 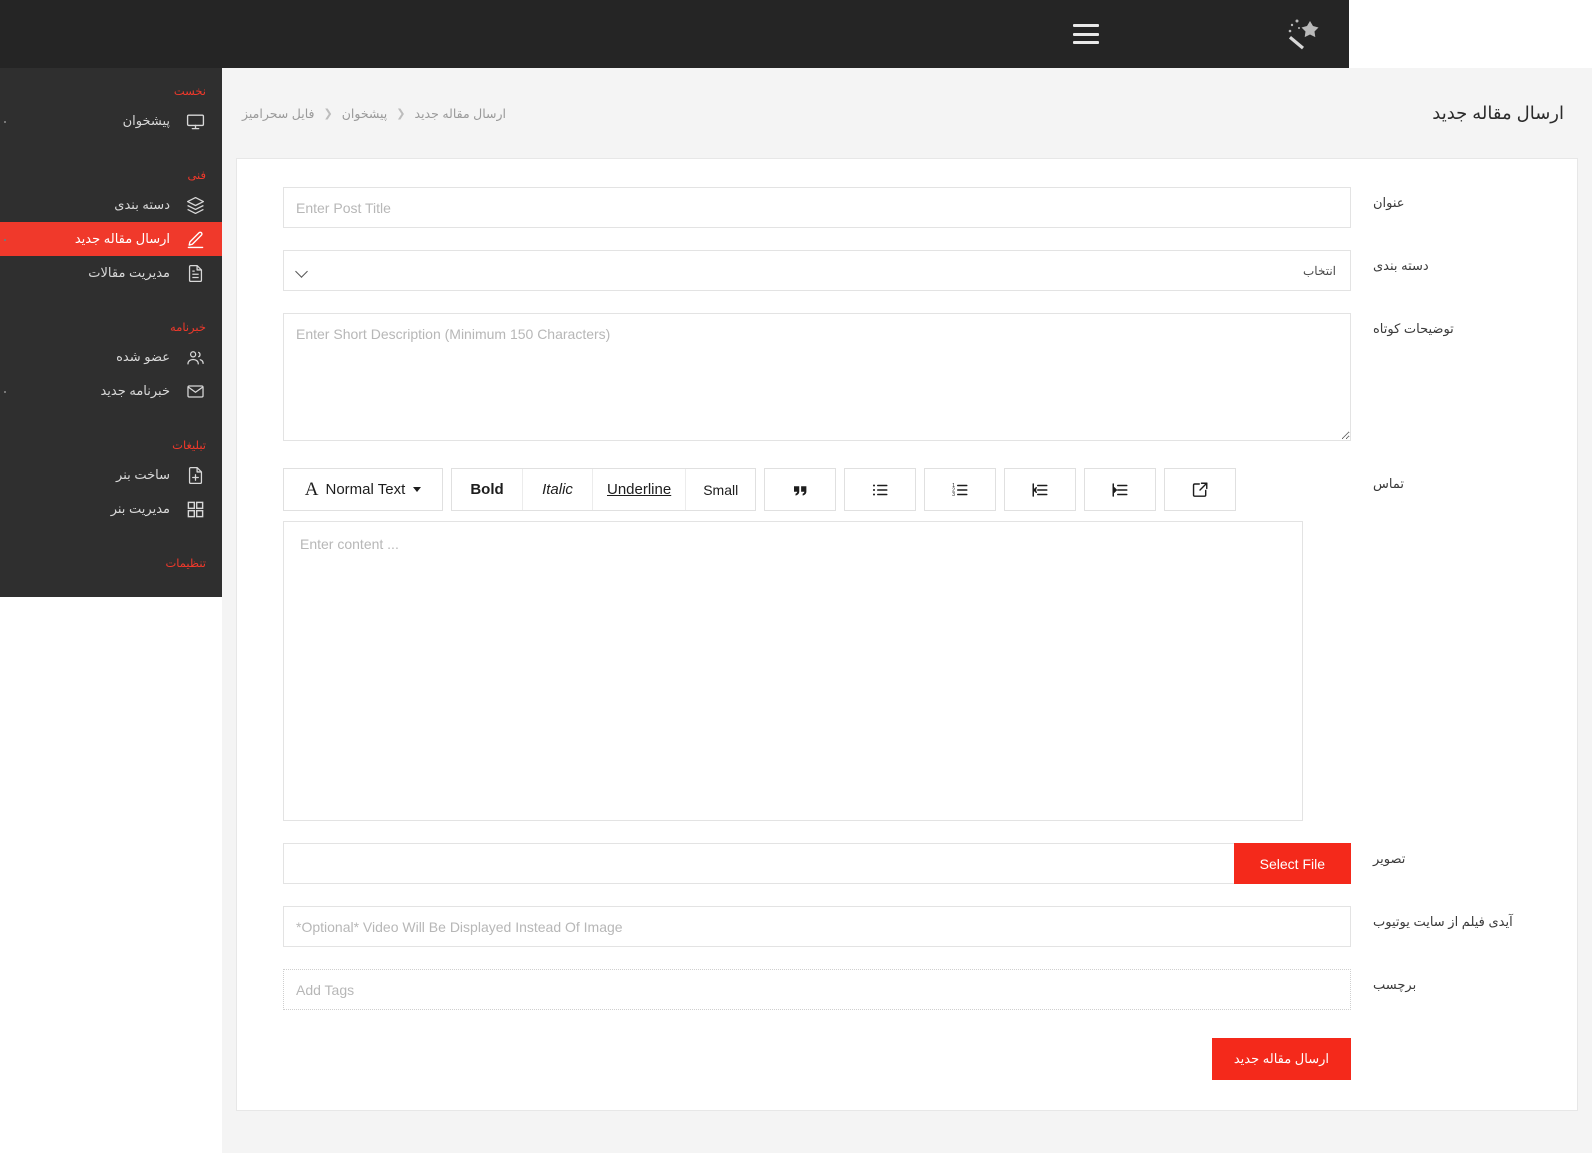 What do you see at coordinates (639, 489) in the screenshot?
I see `underline-button: Underline` at bounding box center [639, 489].